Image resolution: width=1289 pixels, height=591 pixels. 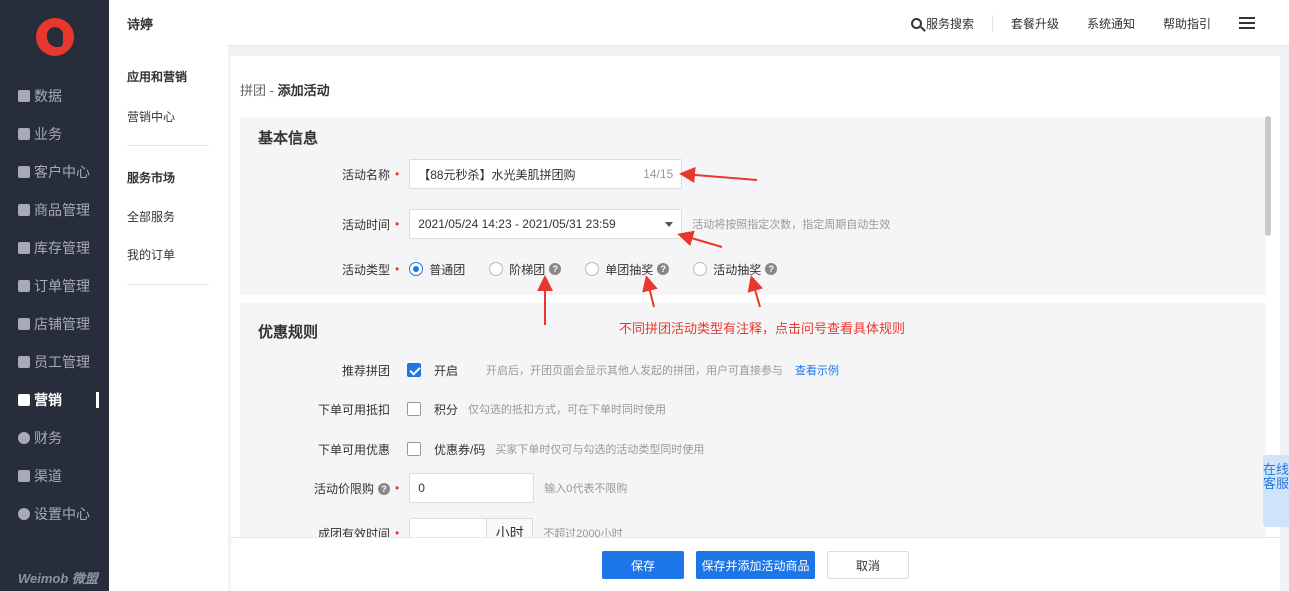 I want to click on limit-row: 活动价限购? • 0 输入0代表不限购, so click(x=753, y=488).